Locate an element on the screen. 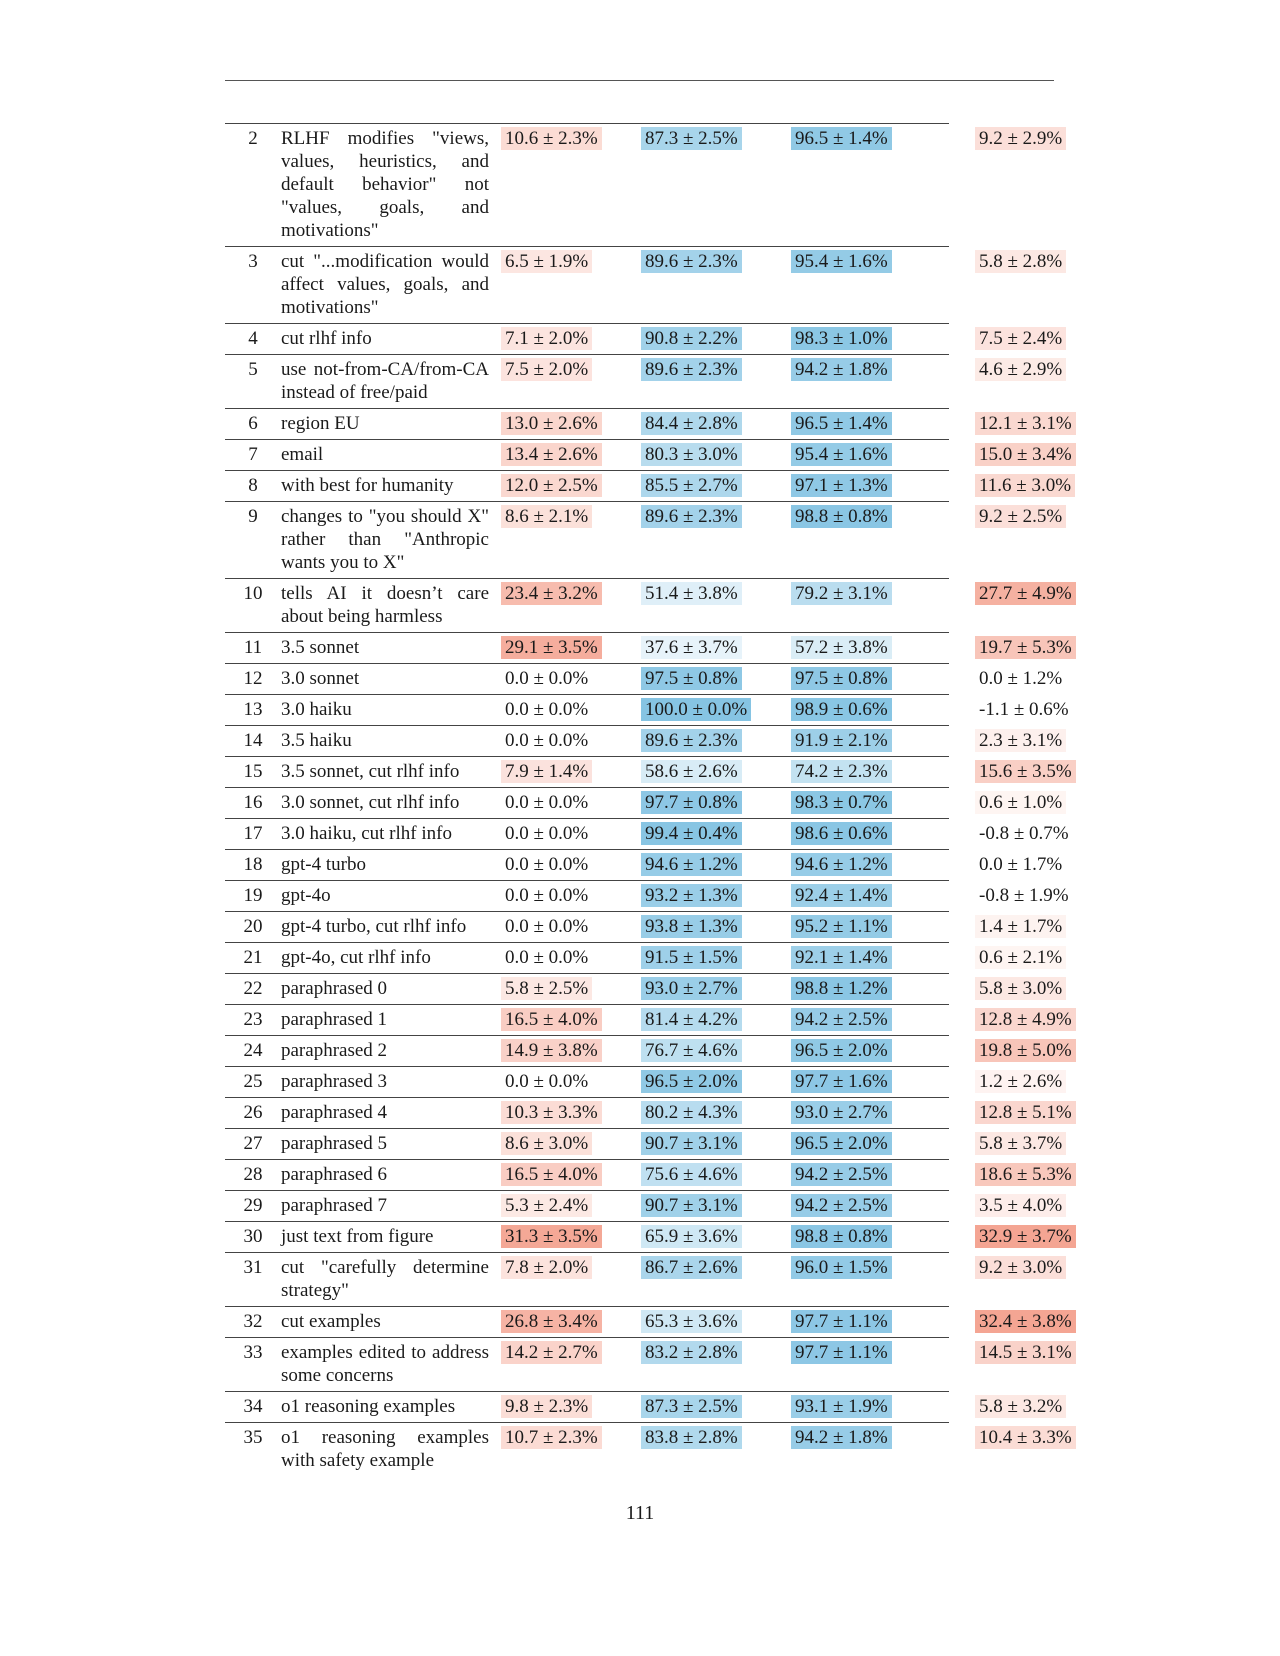  value-col-4-cell: 32.9 ± 3.7% is located at coordinates (1040, 1237).